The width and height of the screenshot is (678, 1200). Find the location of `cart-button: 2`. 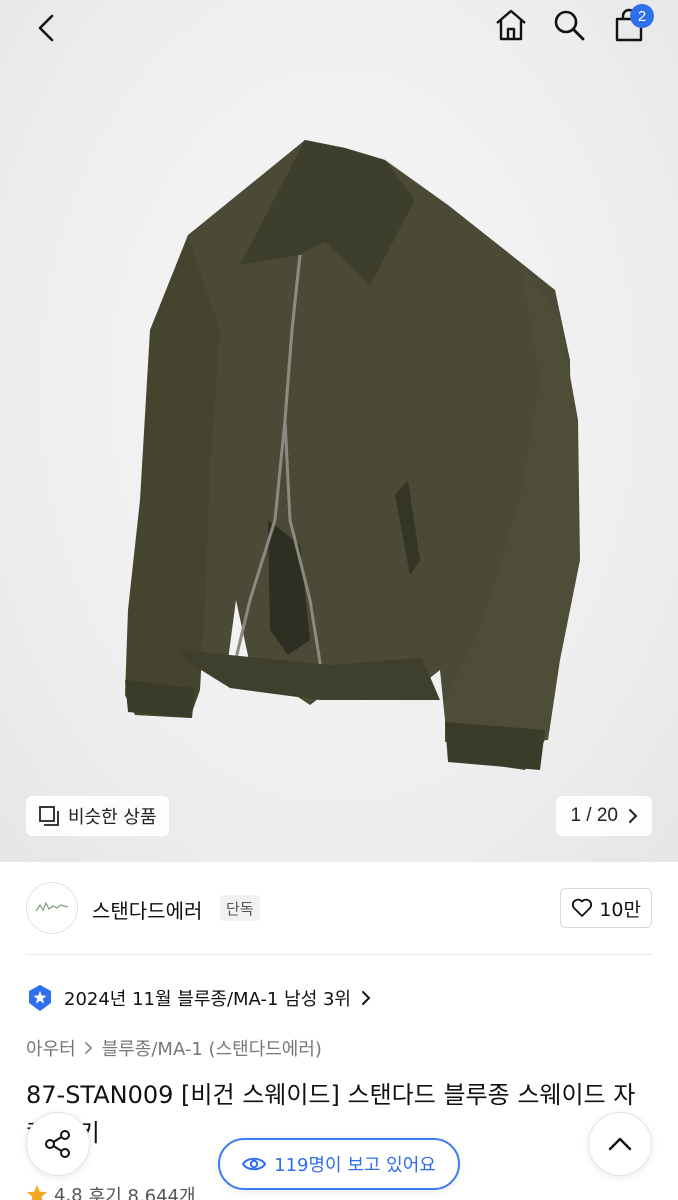

cart-button: 2 is located at coordinates (630, 25).